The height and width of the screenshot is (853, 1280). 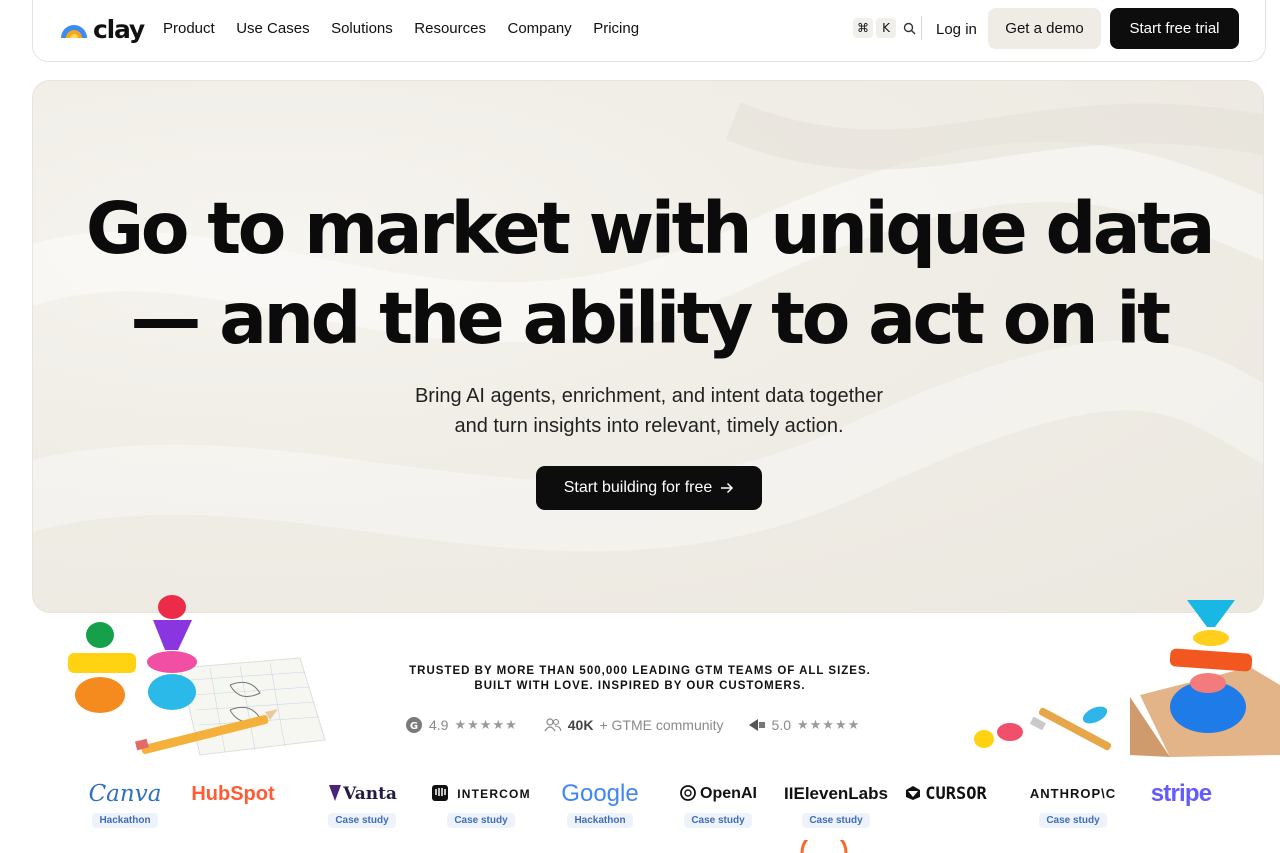 I want to click on cta-label: Start building for free, so click(x=638, y=487).